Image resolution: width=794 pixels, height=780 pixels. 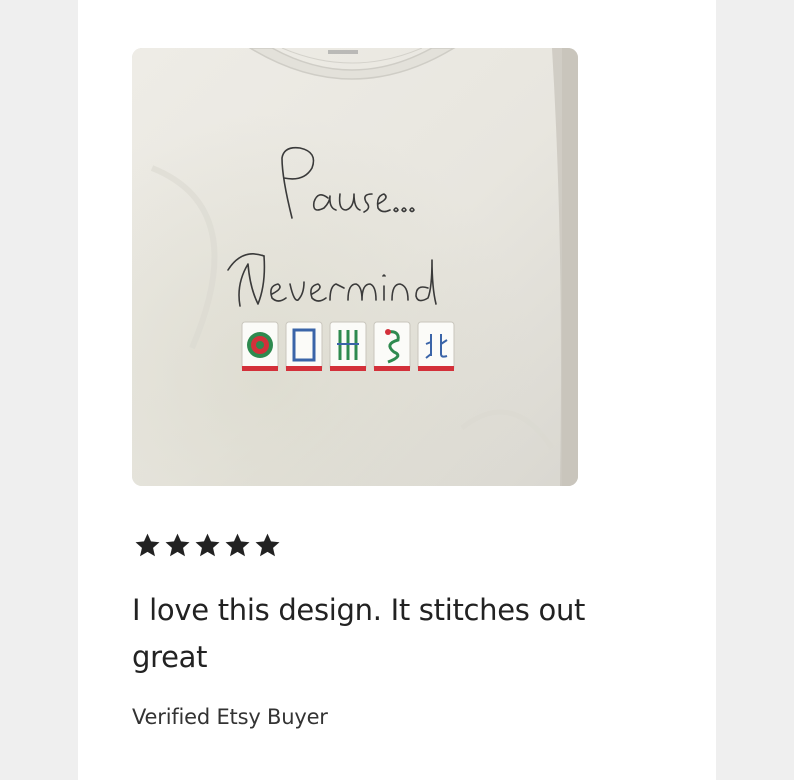 I want to click on circle-tile-icon, so click(x=260, y=346).